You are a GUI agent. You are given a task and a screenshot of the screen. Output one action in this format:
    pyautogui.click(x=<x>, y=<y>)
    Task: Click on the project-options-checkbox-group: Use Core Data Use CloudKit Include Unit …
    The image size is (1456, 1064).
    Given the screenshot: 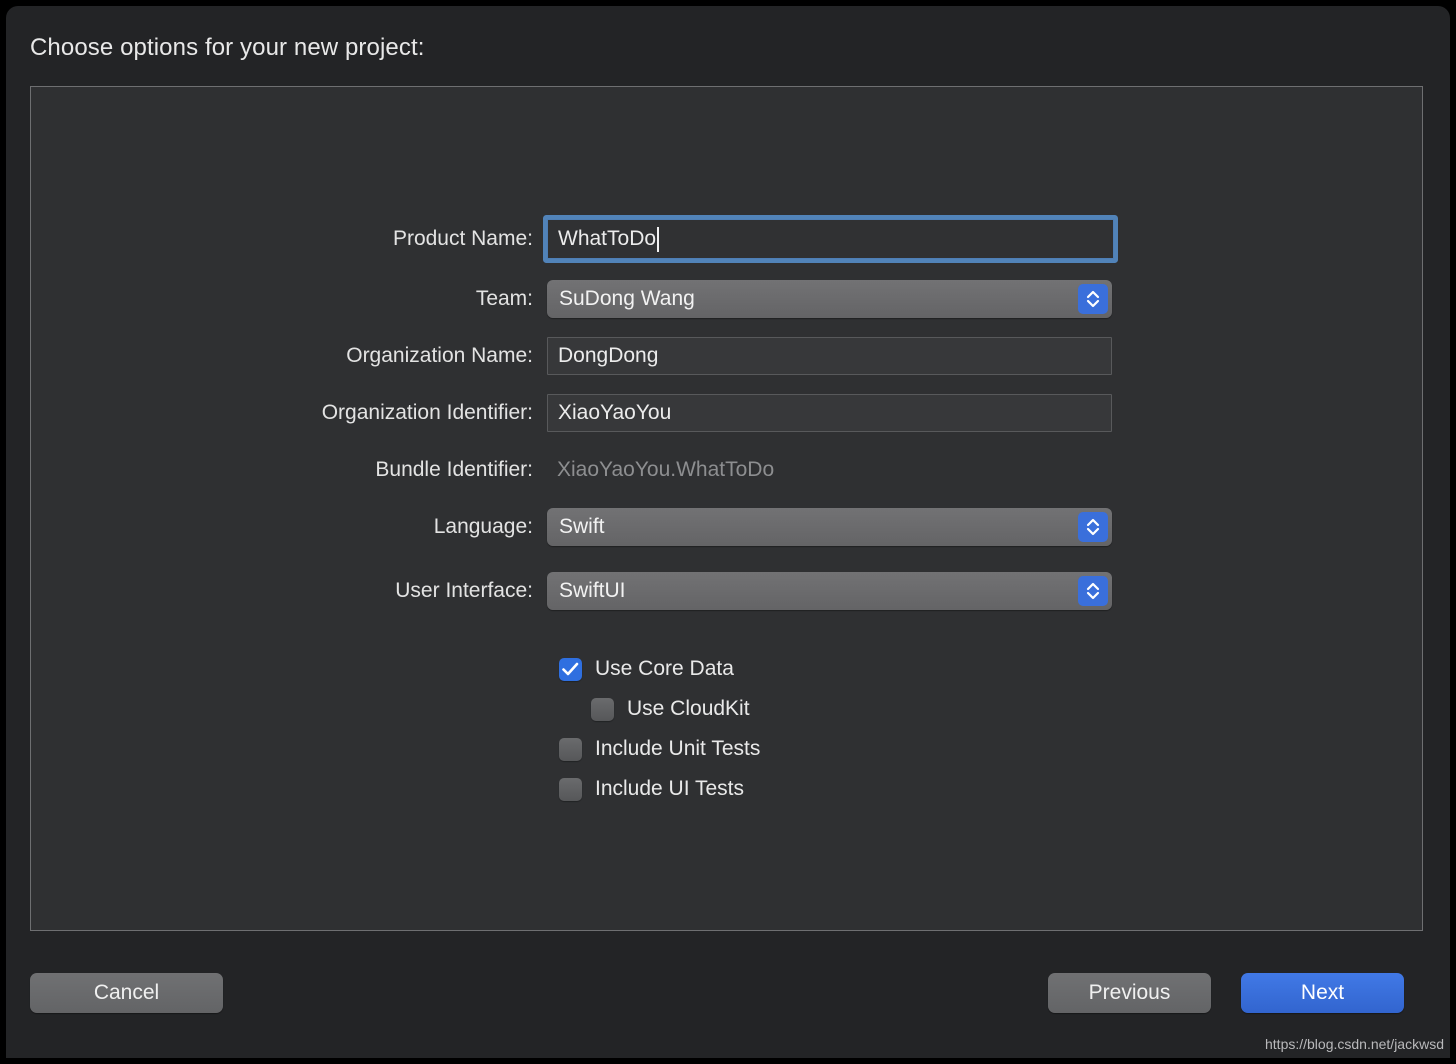 What is the action you would take?
    pyautogui.click(x=659, y=729)
    